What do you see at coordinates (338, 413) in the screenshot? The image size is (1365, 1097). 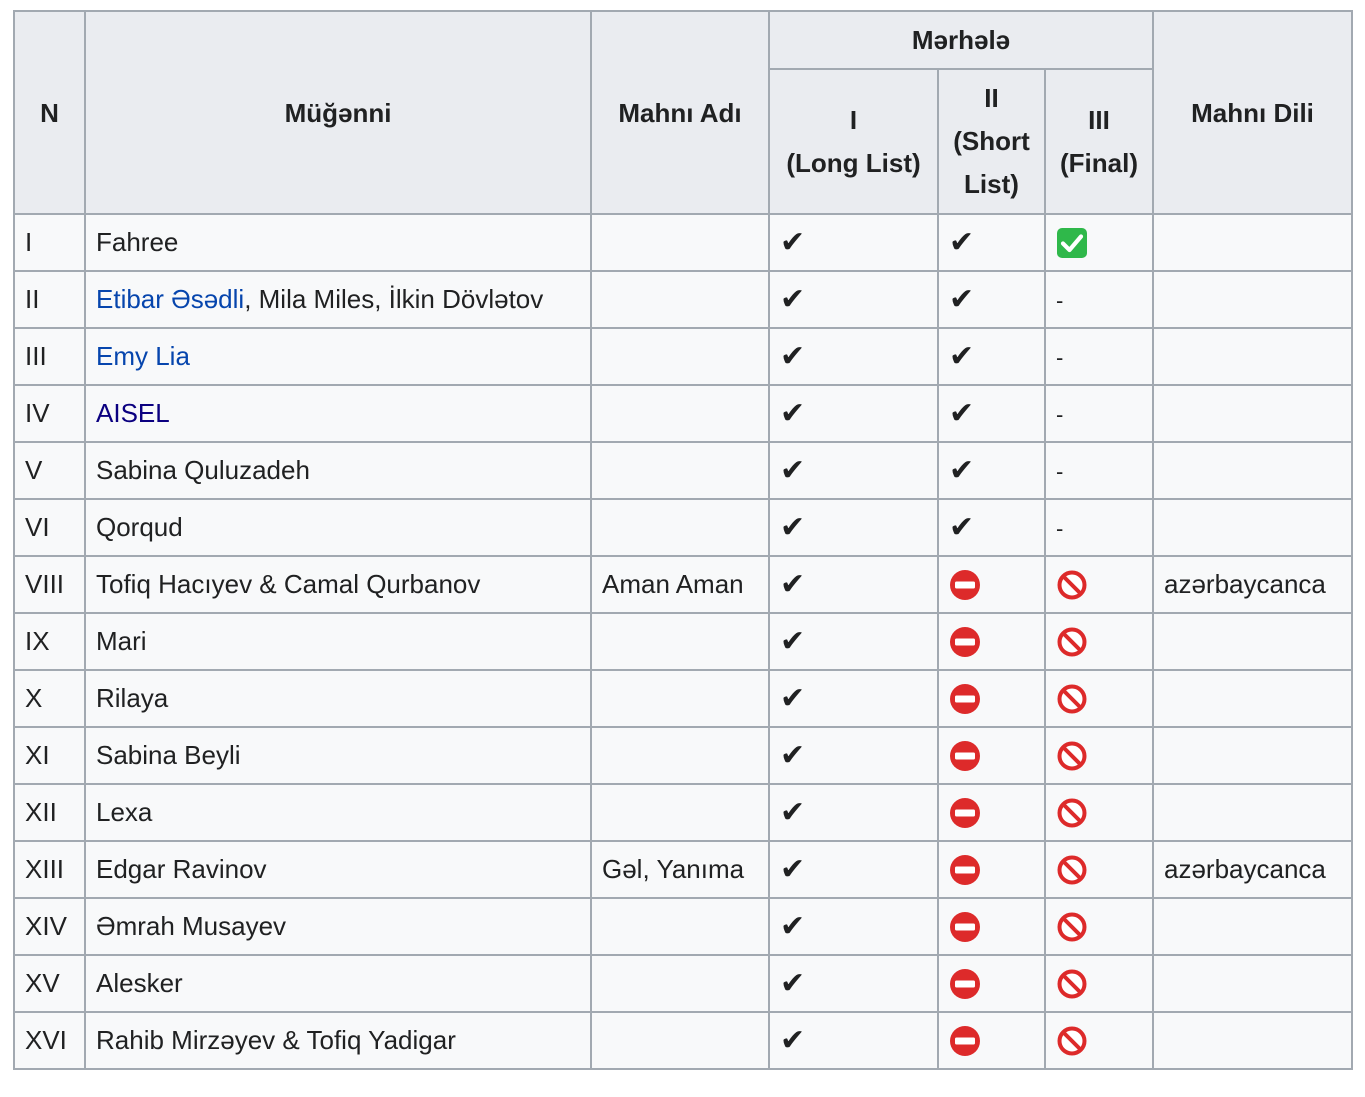 I see `singer-cell: AISEL` at bounding box center [338, 413].